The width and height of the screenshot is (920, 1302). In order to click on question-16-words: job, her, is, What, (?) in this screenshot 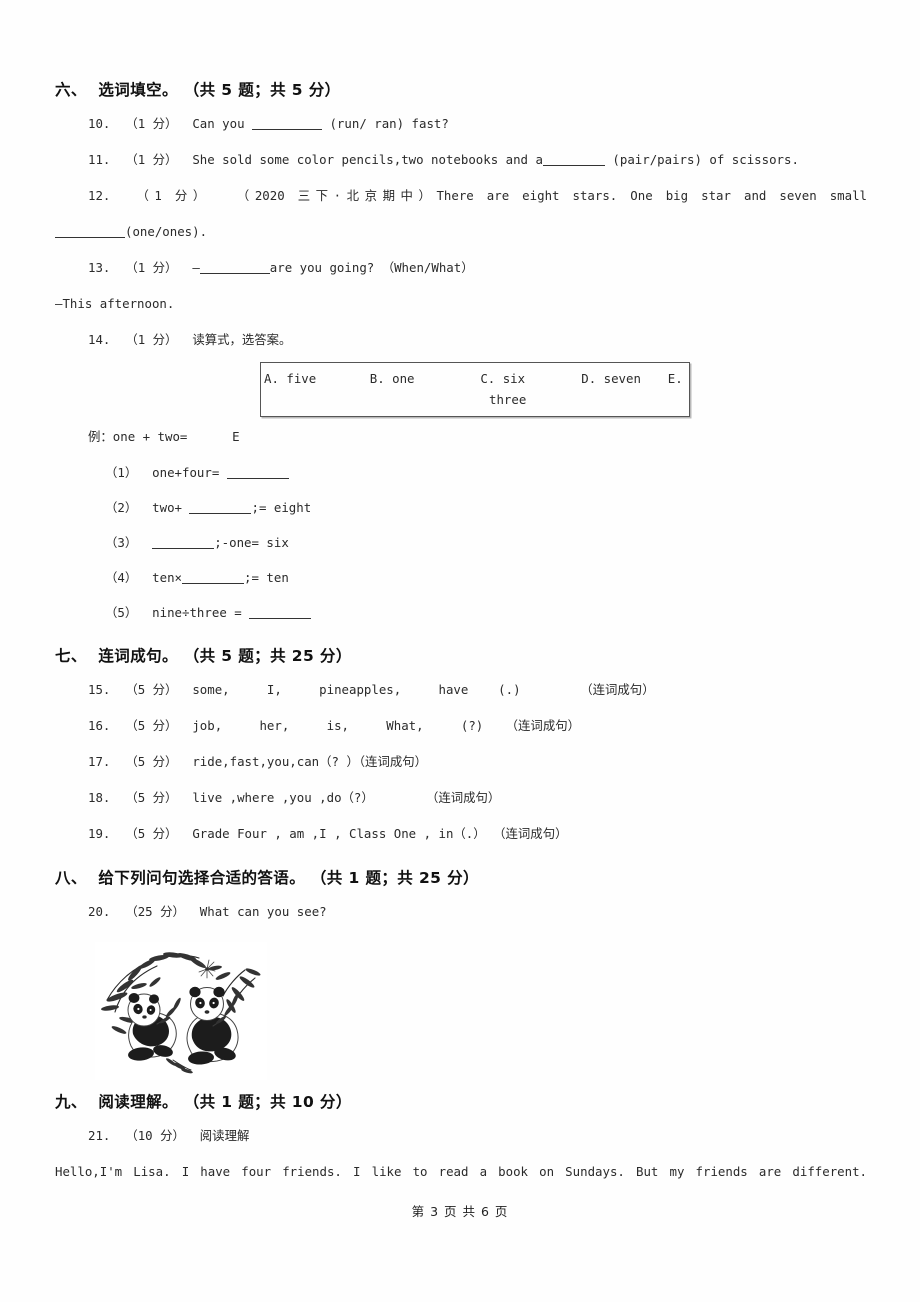, I will do `click(338, 725)`.